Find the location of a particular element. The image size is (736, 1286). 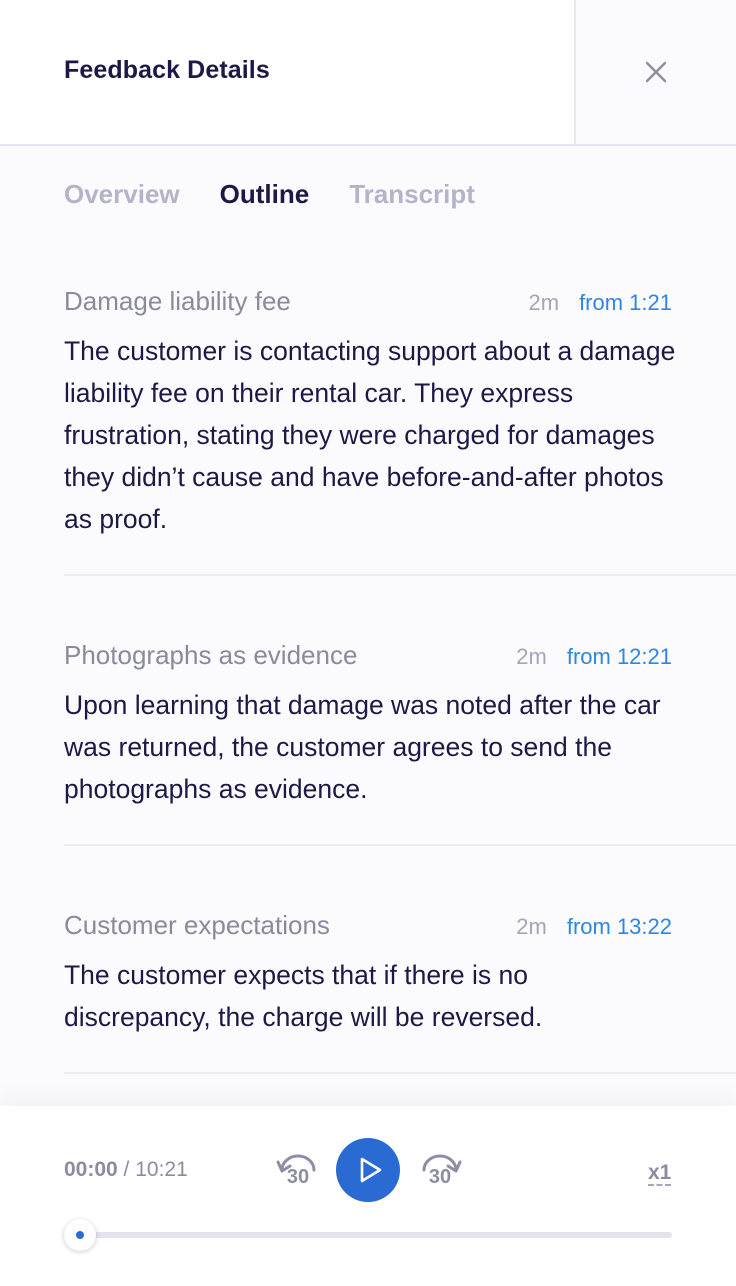

audio-player: 00:00 / 10:21 30 30 x1 is located at coordinates (368, 1196).